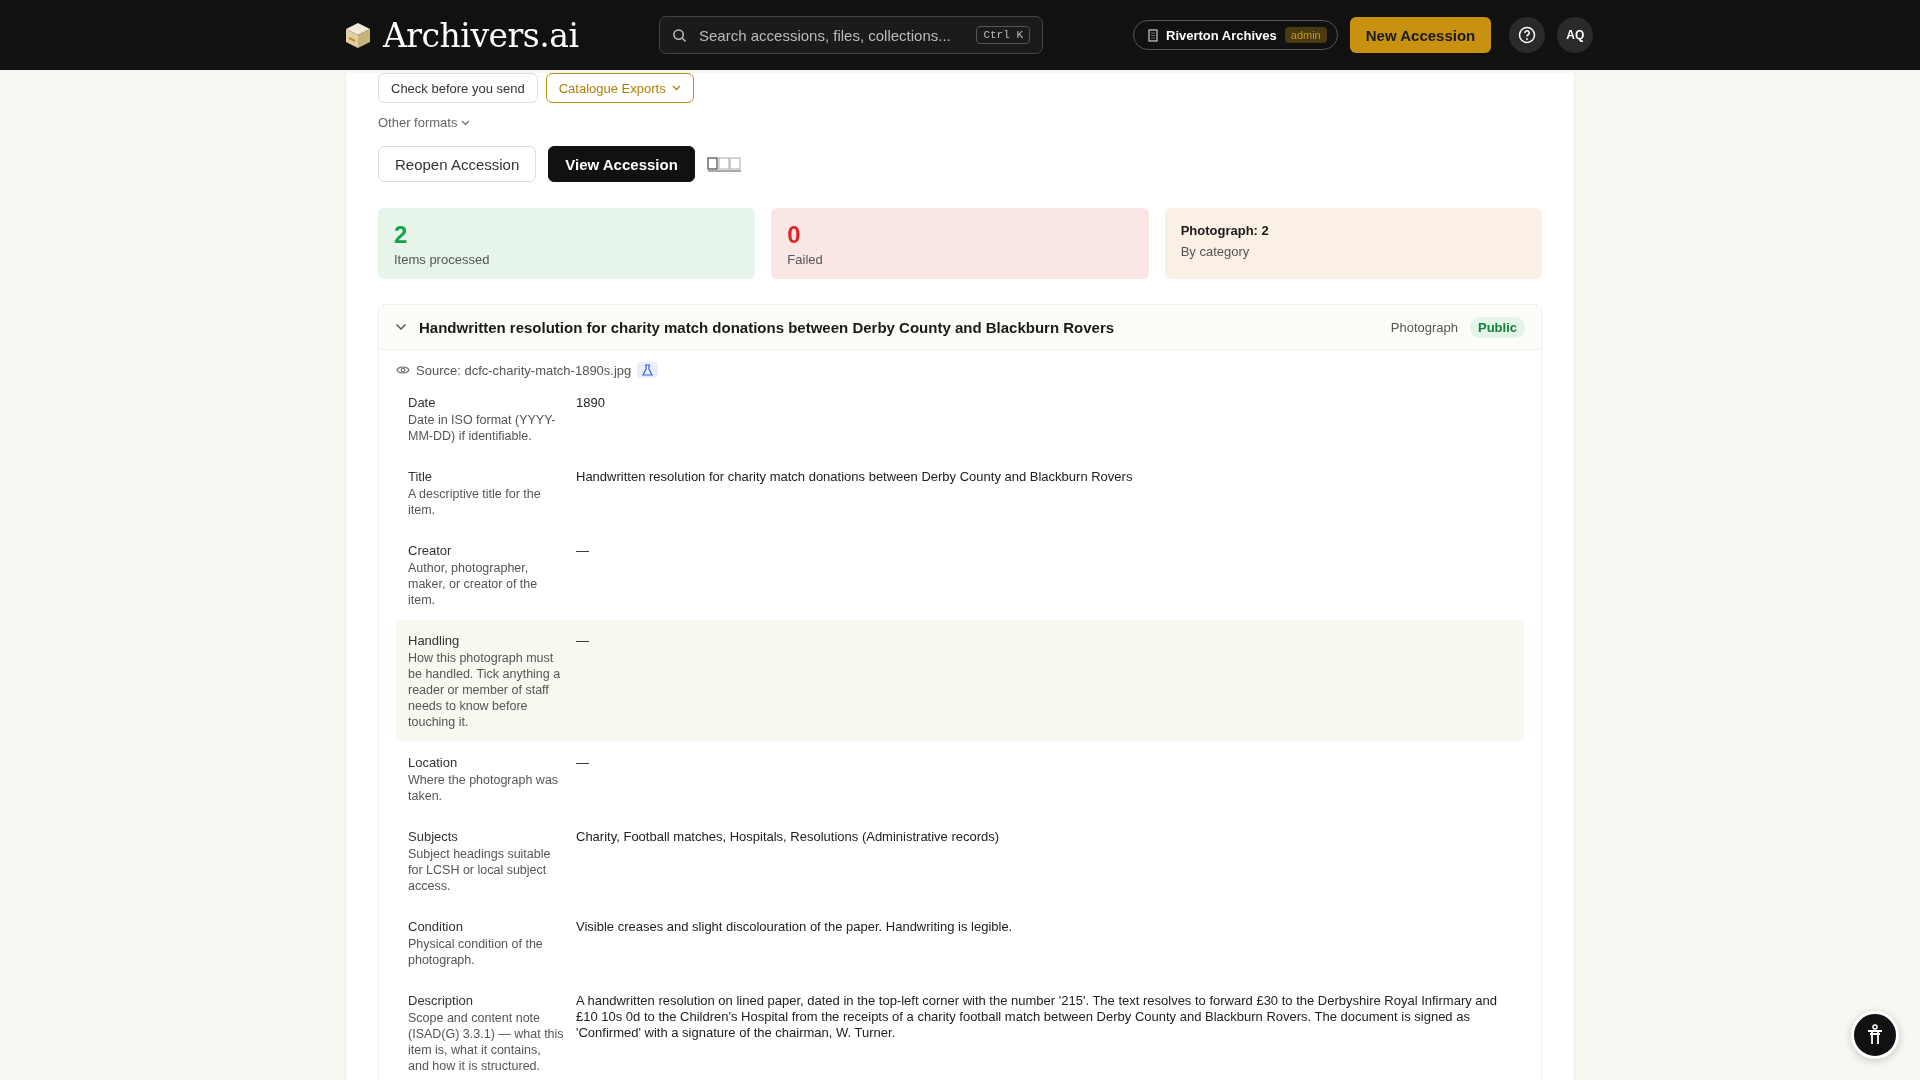 Image resolution: width=1920 pixels, height=1080 pixels. I want to click on search-icon, so click(679, 35).